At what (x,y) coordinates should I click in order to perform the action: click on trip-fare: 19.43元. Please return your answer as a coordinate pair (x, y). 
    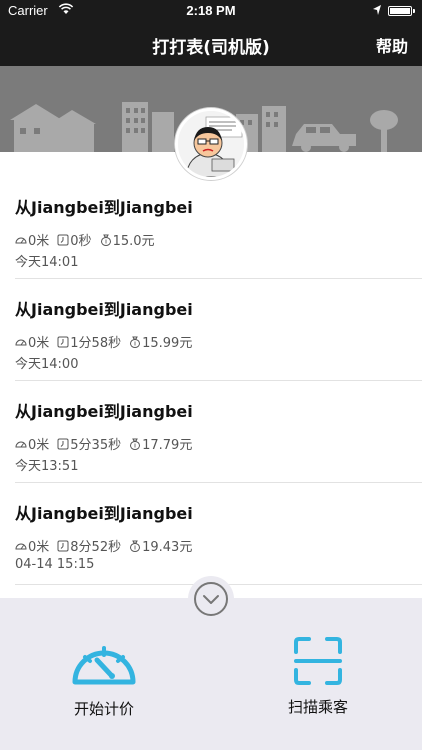
    Looking at the image, I should click on (167, 547).